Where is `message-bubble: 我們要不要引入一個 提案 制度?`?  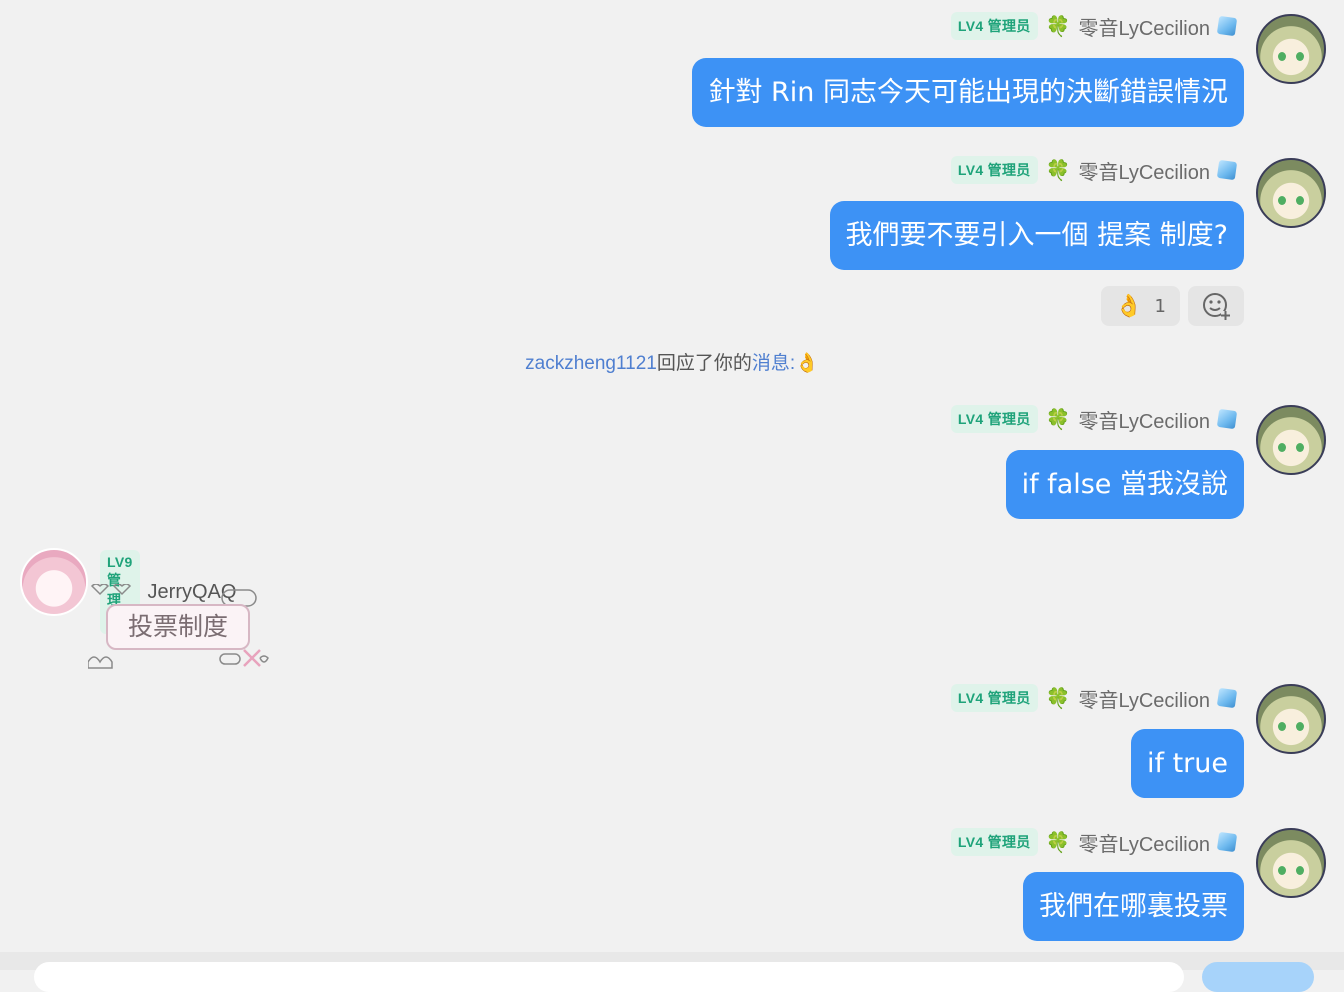
message-bubble: 我們要不要引入一個 提案 制度? is located at coordinates (1036, 235).